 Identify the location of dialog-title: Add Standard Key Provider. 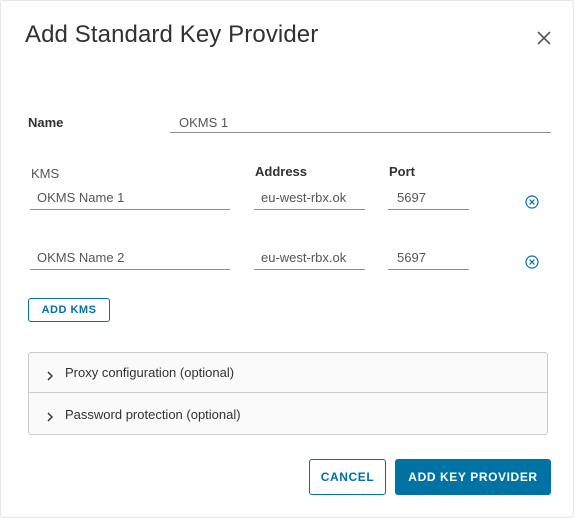
(172, 34).